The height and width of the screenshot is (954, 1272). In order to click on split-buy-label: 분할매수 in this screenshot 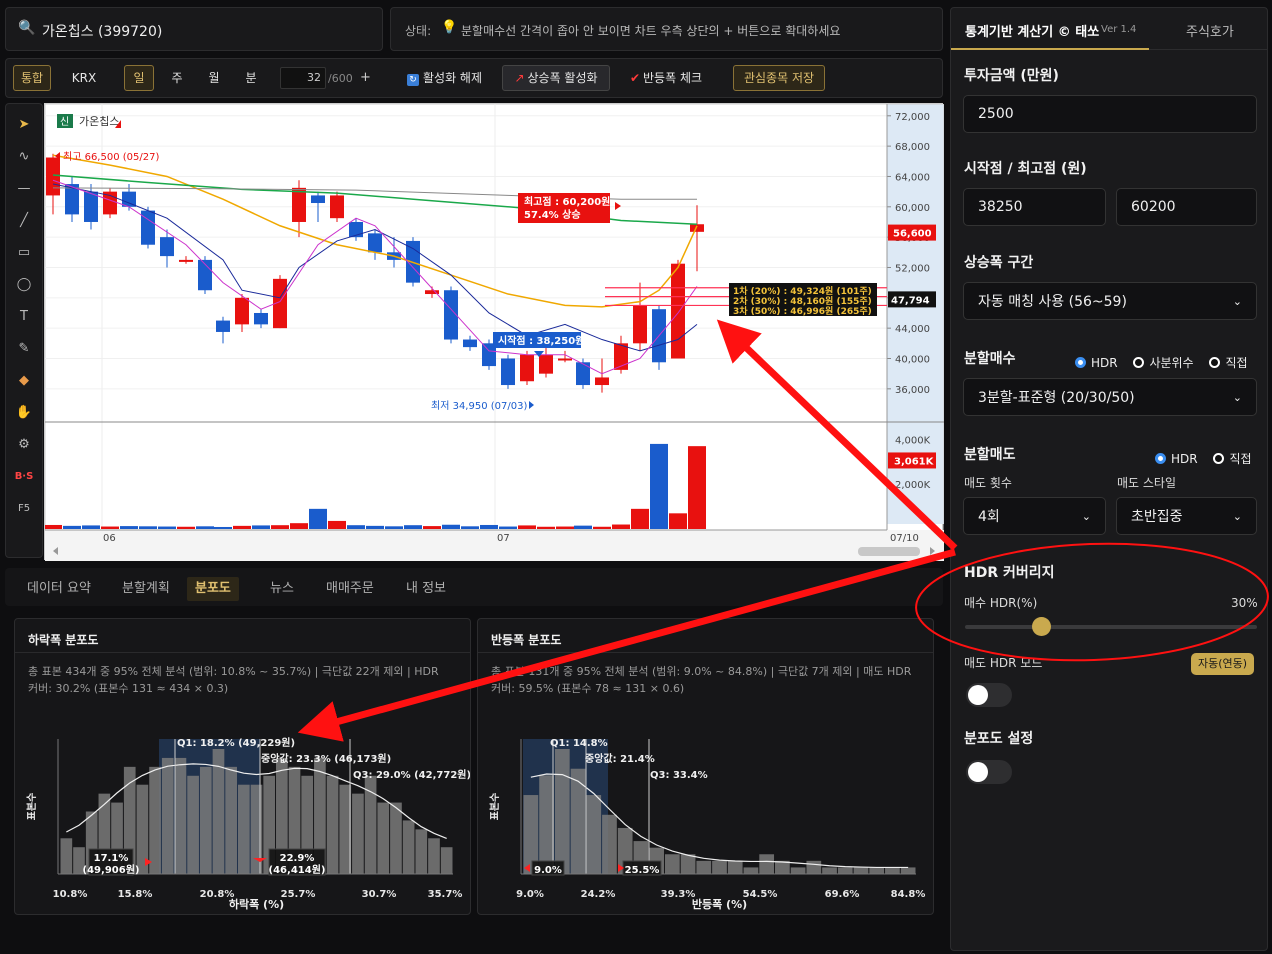, I will do `click(990, 359)`.